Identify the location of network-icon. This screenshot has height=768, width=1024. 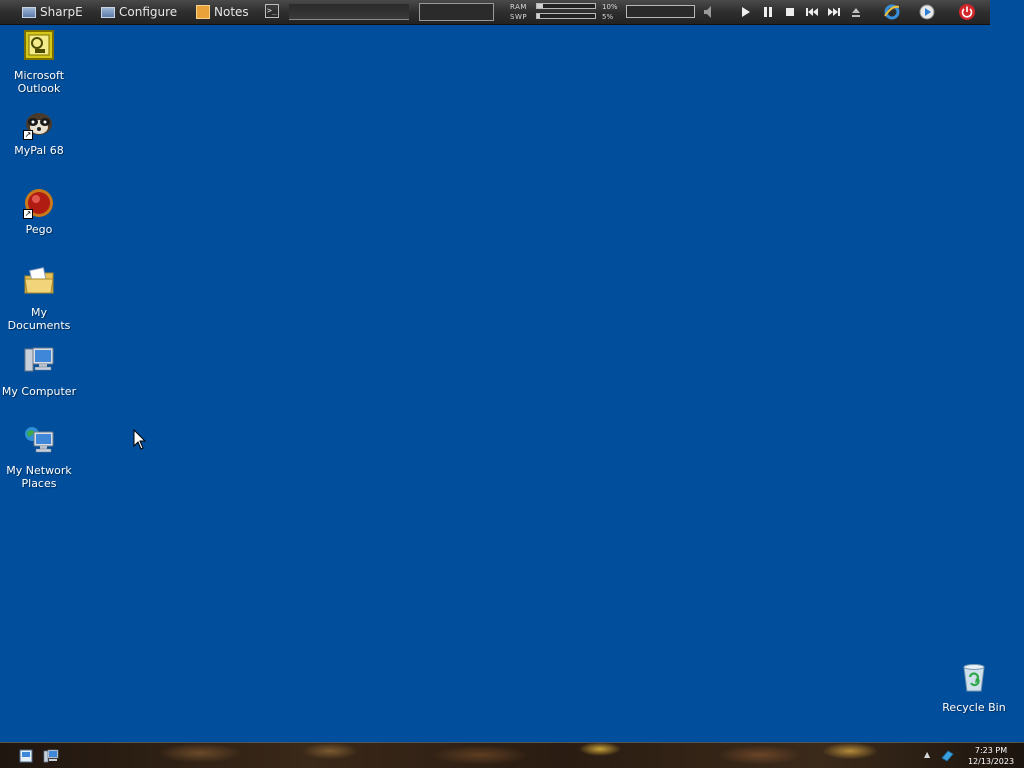
(39, 440).